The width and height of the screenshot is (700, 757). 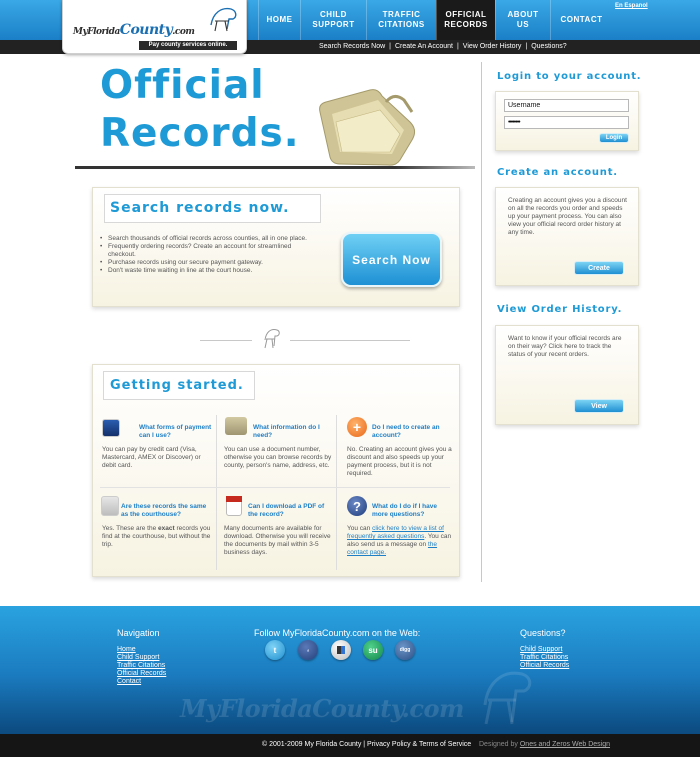 I want to click on credit-card-icon, so click(x=111, y=428).